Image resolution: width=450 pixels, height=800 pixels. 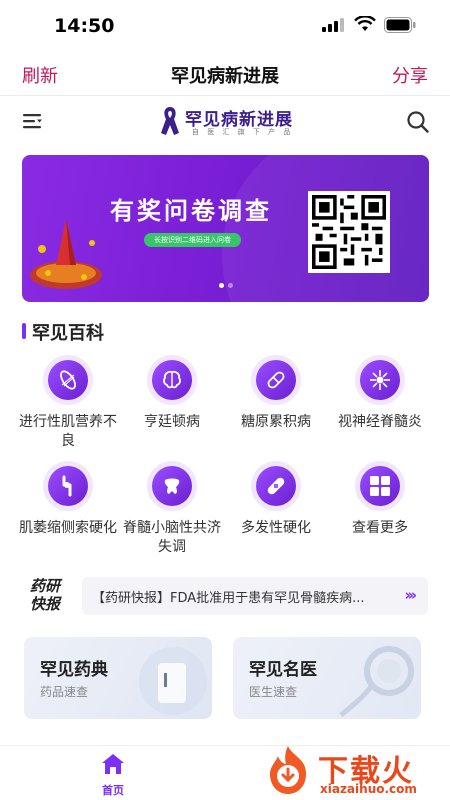 What do you see at coordinates (172, 486) in the screenshot?
I see `vertebra-icon` at bounding box center [172, 486].